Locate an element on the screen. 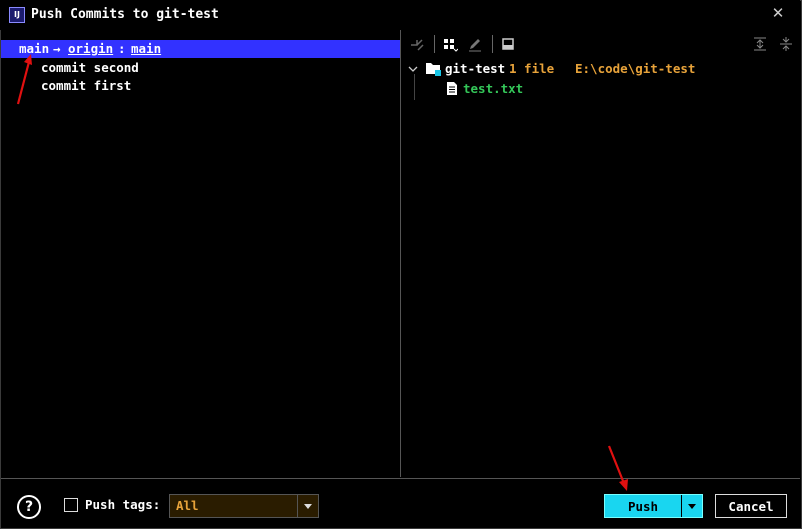 This screenshot has height=529, width=802. push-button: Push is located at coordinates (653, 506).